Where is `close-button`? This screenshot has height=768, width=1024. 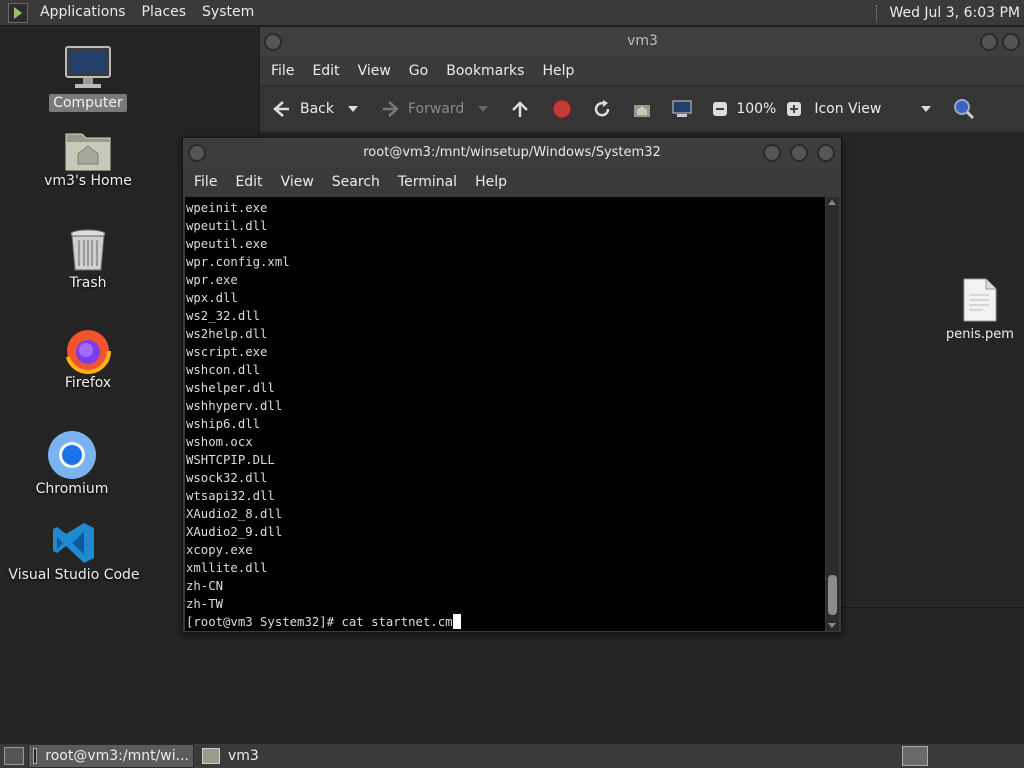 close-button is located at coordinates (826, 153).